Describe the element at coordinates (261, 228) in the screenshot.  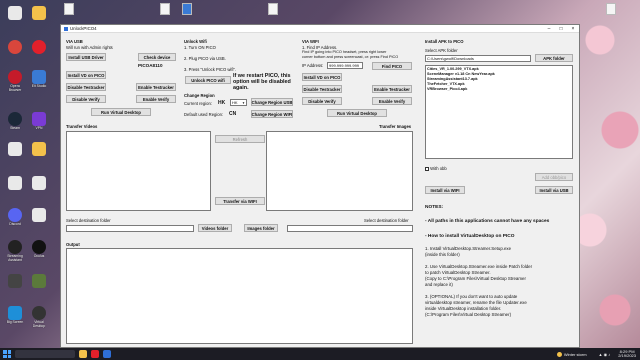
I see `images-folder-button: Images folder` at that location.